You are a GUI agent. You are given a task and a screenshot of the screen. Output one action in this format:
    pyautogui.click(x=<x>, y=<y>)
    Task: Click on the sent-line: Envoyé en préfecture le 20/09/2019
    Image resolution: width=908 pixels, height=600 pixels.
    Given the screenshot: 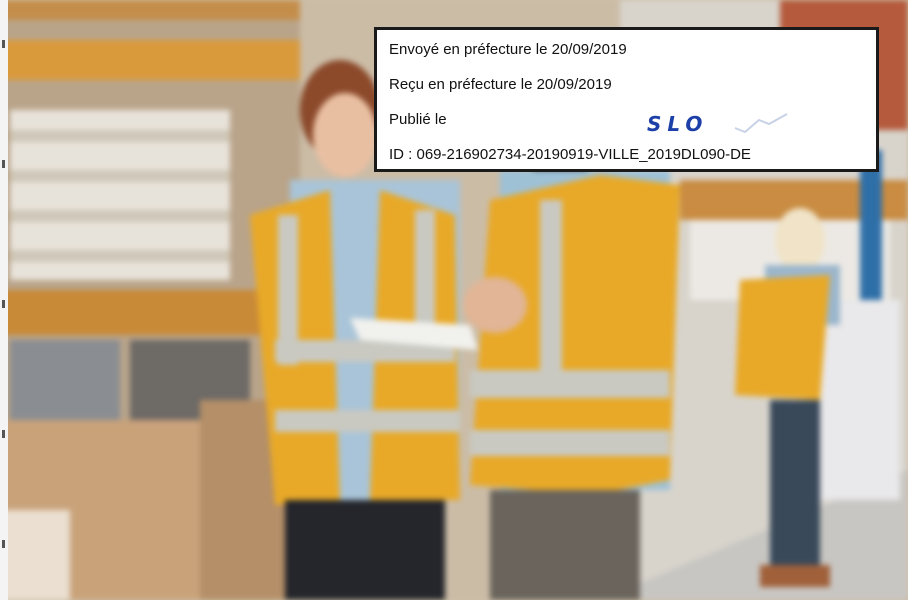 What is the action you would take?
    pyautogui.click(x=508, y=49)
    